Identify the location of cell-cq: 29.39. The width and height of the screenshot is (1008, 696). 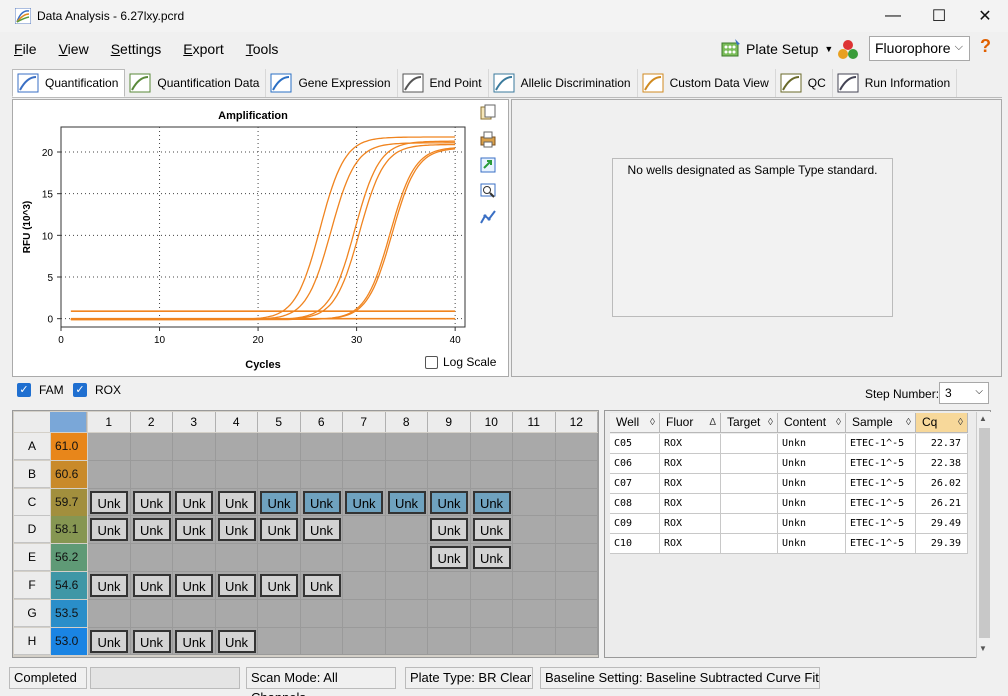
(942, 544).